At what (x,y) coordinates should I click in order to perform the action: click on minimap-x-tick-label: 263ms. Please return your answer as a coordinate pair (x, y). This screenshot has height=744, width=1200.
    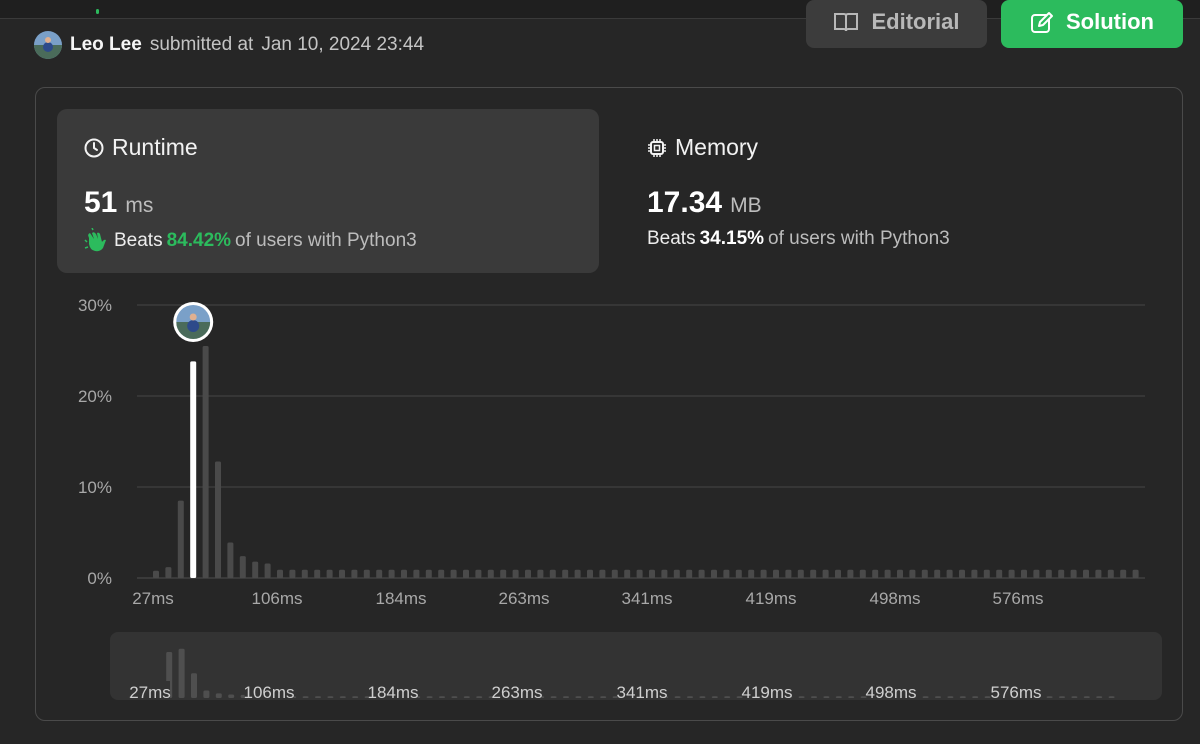
    Looking at the image, I should click on (516, 692).